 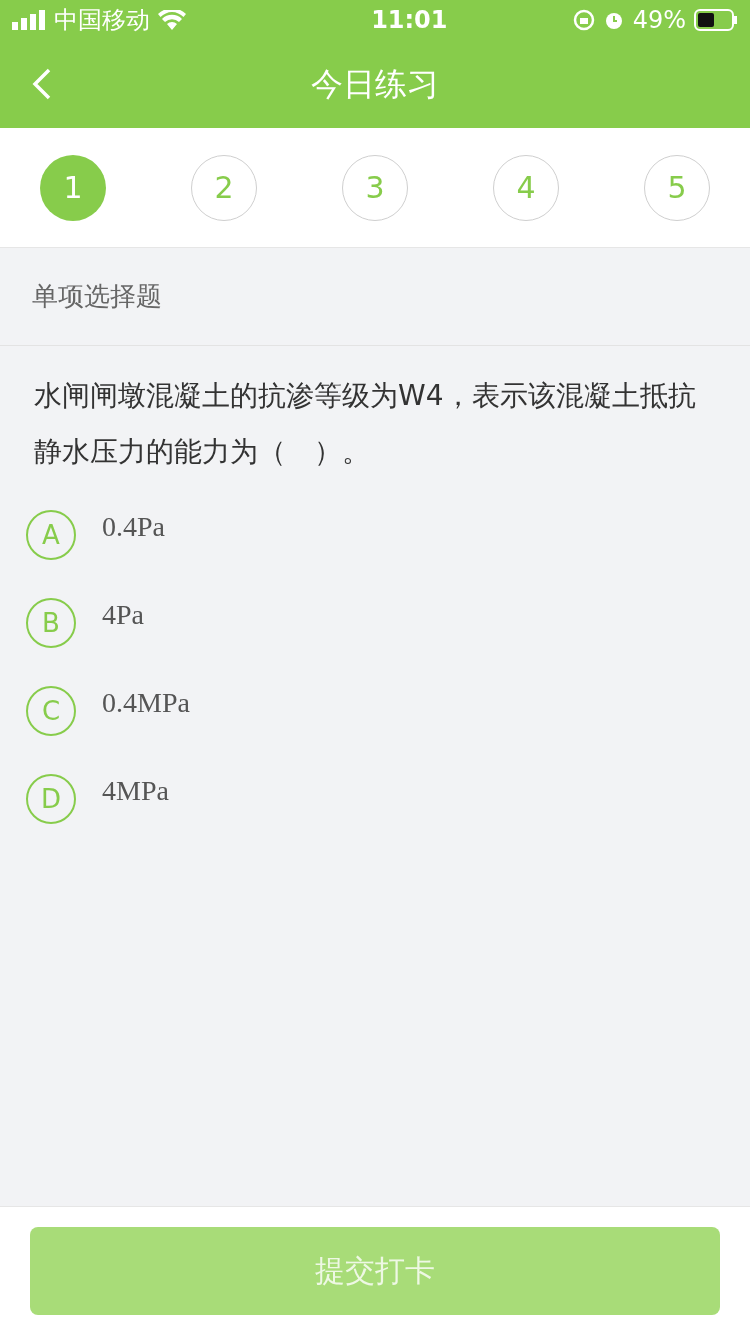 What do you see at coordinates (375, 187) in the screenshot?
I see `question-number: 3` at bounding box center [375, 187].